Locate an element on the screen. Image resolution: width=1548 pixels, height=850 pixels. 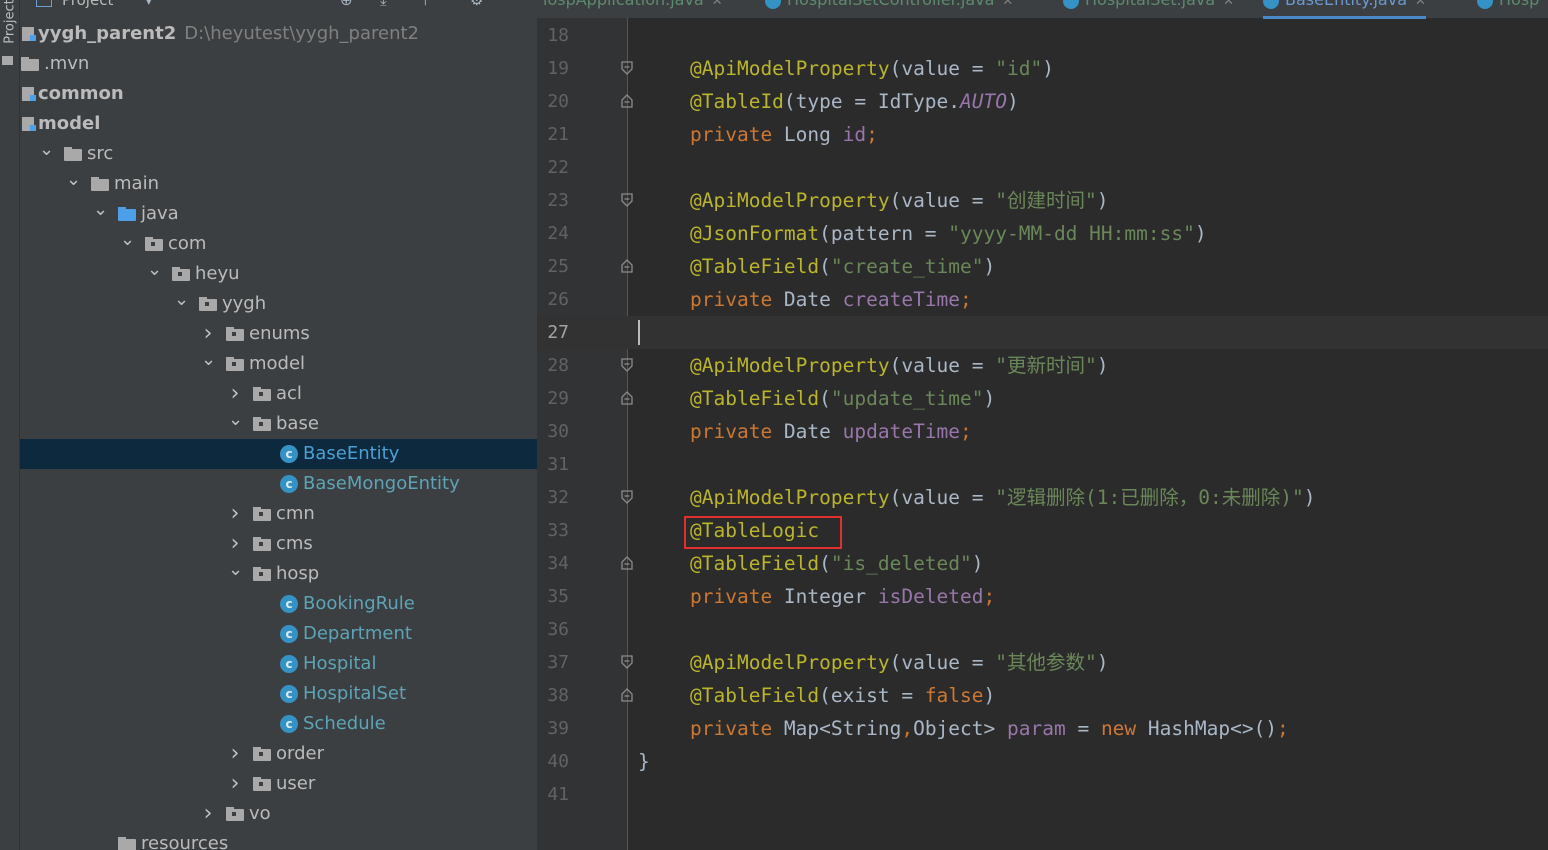
expand-all-icon: ⤓ is located at coordinates (383, 4).